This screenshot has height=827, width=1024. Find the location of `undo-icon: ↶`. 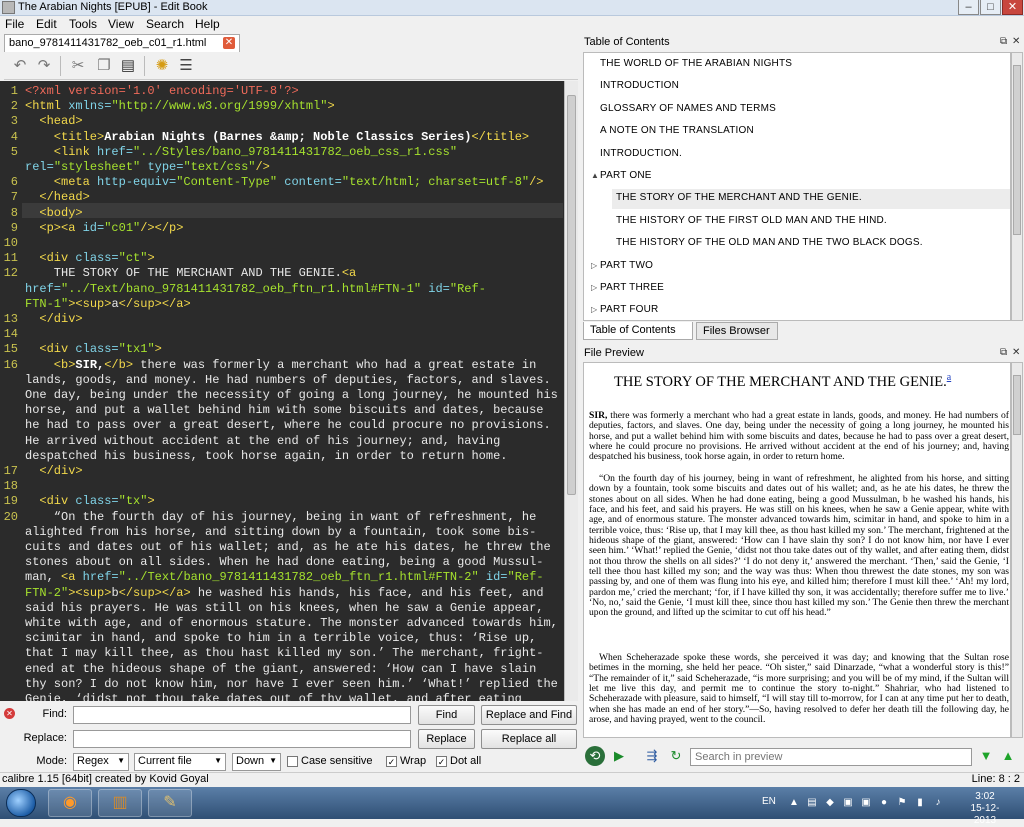

undo-icon: ↶ is located at coordinates (20, 66).